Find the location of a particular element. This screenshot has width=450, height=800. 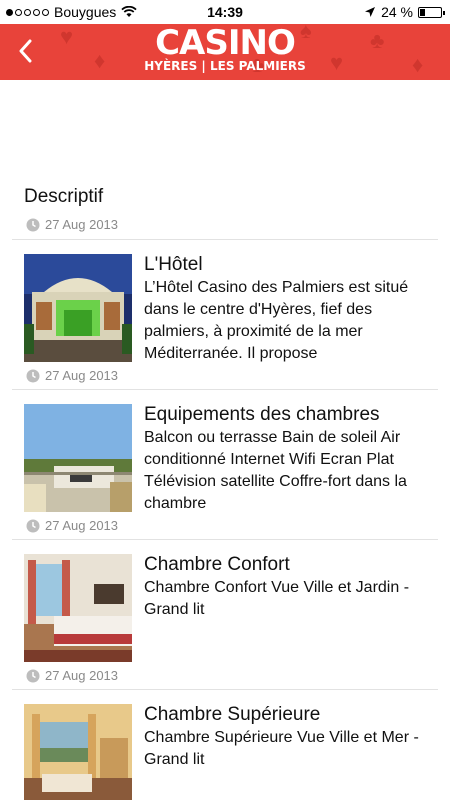

hotel-thumbnail is located at coordinates (78, 308).